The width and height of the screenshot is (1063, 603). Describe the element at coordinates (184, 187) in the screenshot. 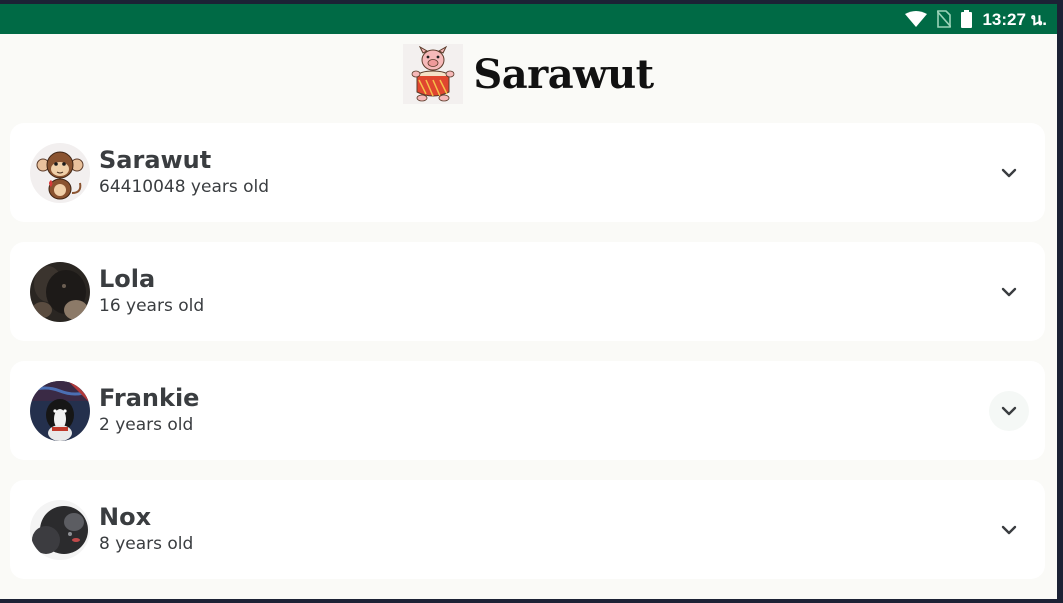

I see `pet-age: 64410048 years old` at that location.